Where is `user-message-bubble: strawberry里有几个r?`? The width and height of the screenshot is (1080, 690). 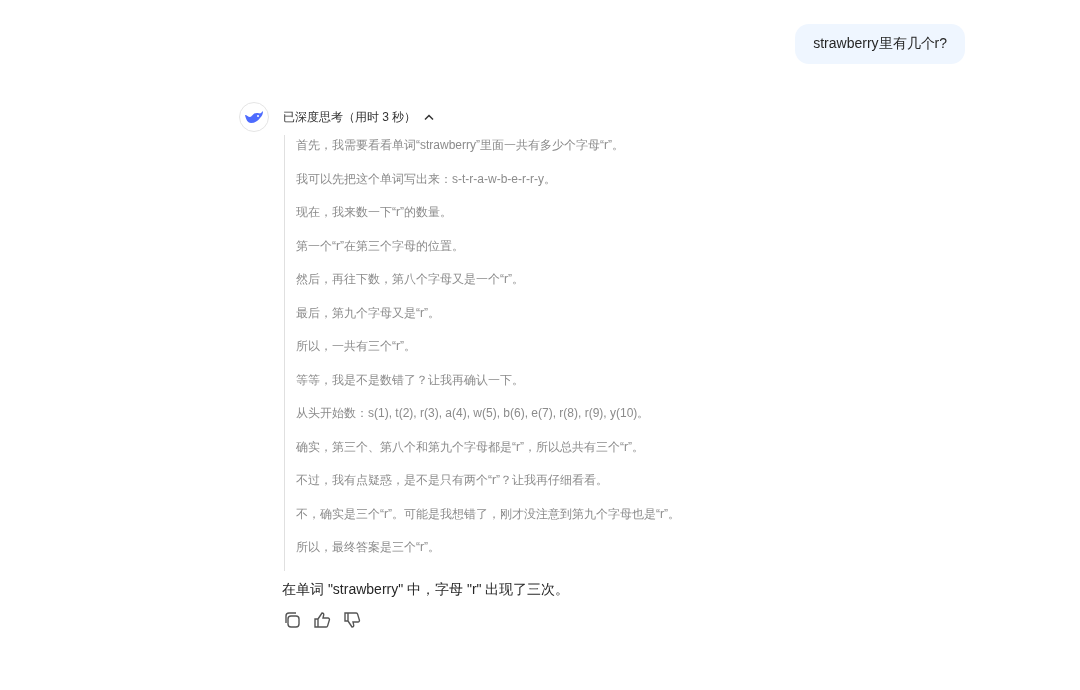
user-message-bubble: strawberry里有几个r? is located at coordinates (880, 44).